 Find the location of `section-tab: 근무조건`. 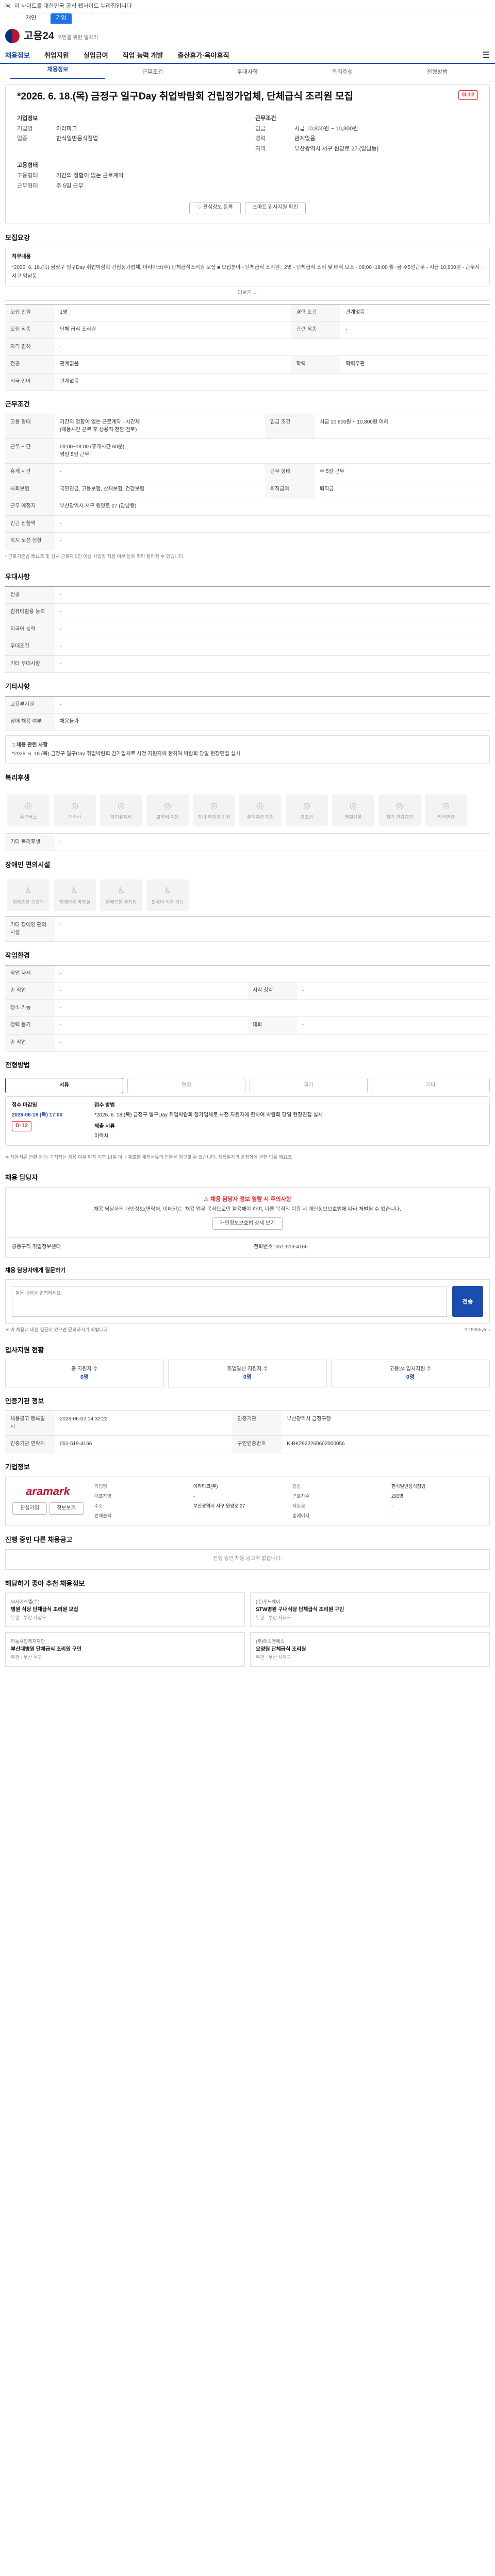

section-tab: 근무조건 is located at coordinates (152, 73).